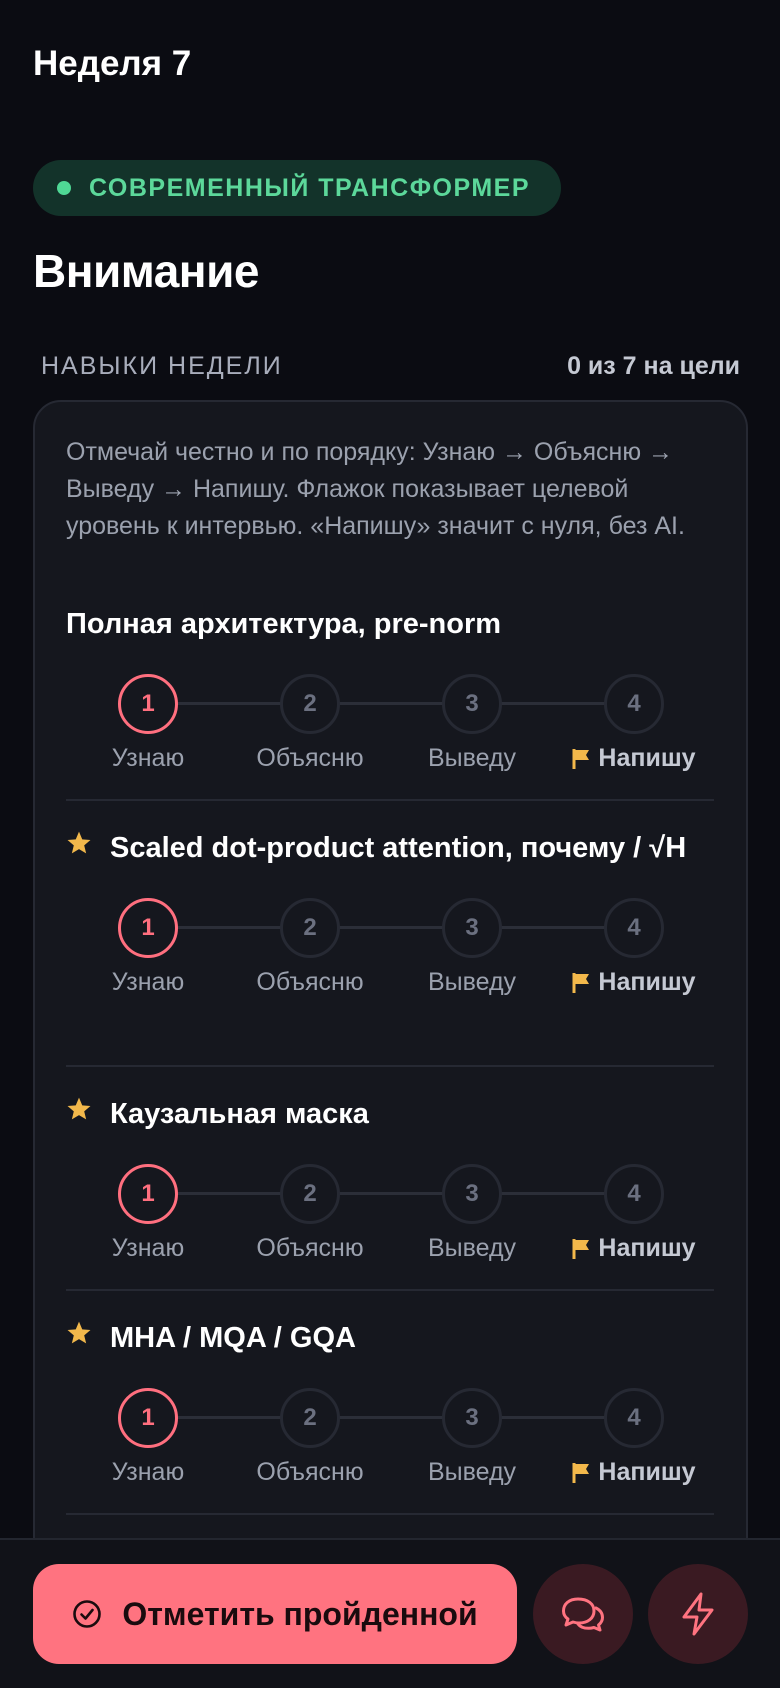  I want to click on skill-title: Полная архитектура, pre-norm, so click(284, 624).